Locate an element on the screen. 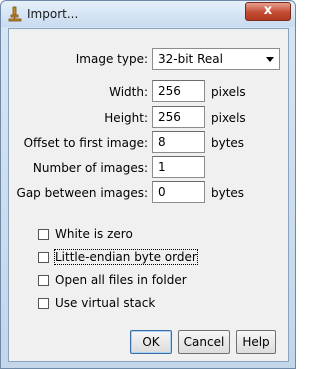 This screenshot has height=369, width=320. image-type-label: Image type: is located at coordinates (111, 59).